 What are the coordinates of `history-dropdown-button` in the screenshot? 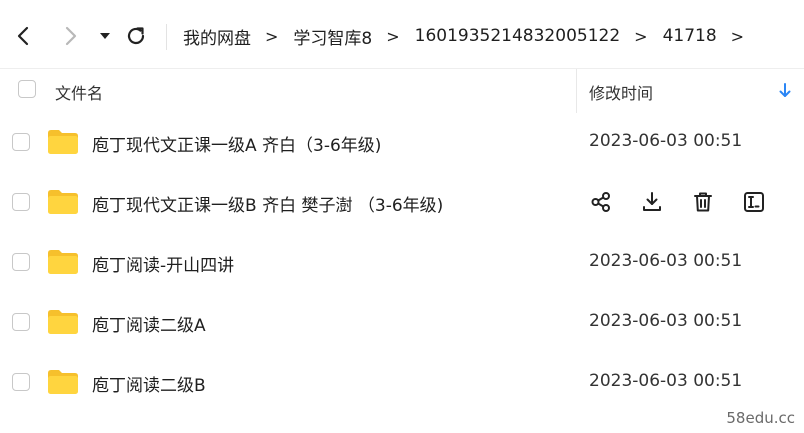 It's located at (105, 36).